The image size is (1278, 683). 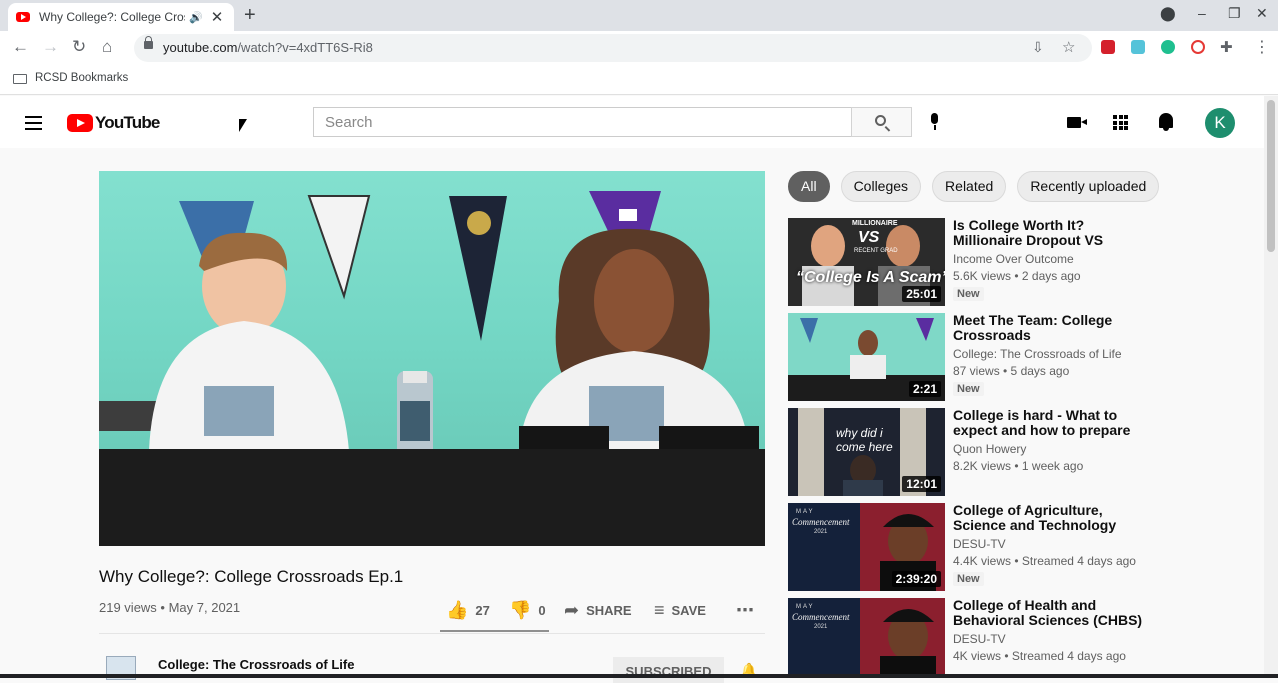 I want to click on menu-icon, so click(x=33, y=125).